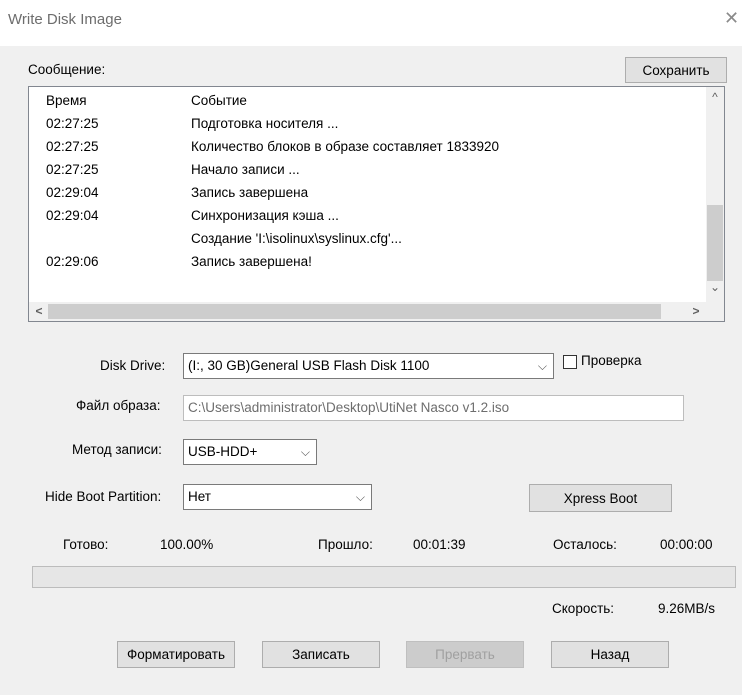 The image size is (742, 695). Describe the element at coordinates (570, 362) in the screenshot. I see `verify-checkbox` at that location.